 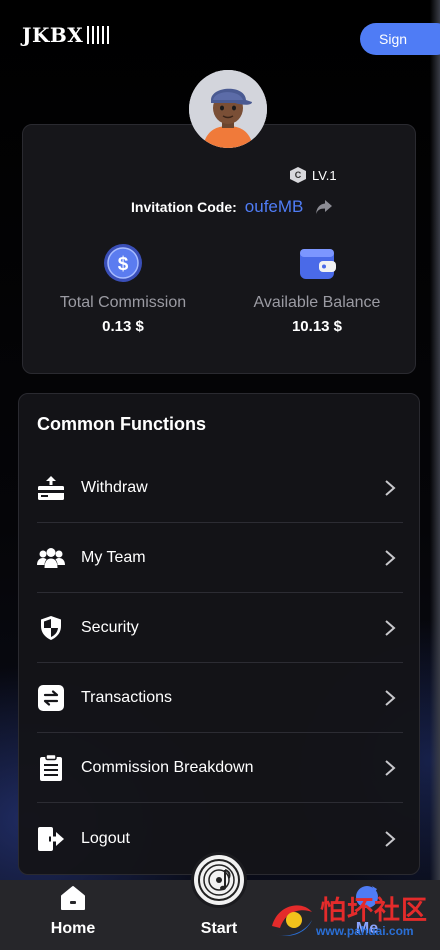 What do you see at coordinates (113, 557) in the screenshot?
I see `menu-label-my-team: My Team` at bounding box center [113, 557].